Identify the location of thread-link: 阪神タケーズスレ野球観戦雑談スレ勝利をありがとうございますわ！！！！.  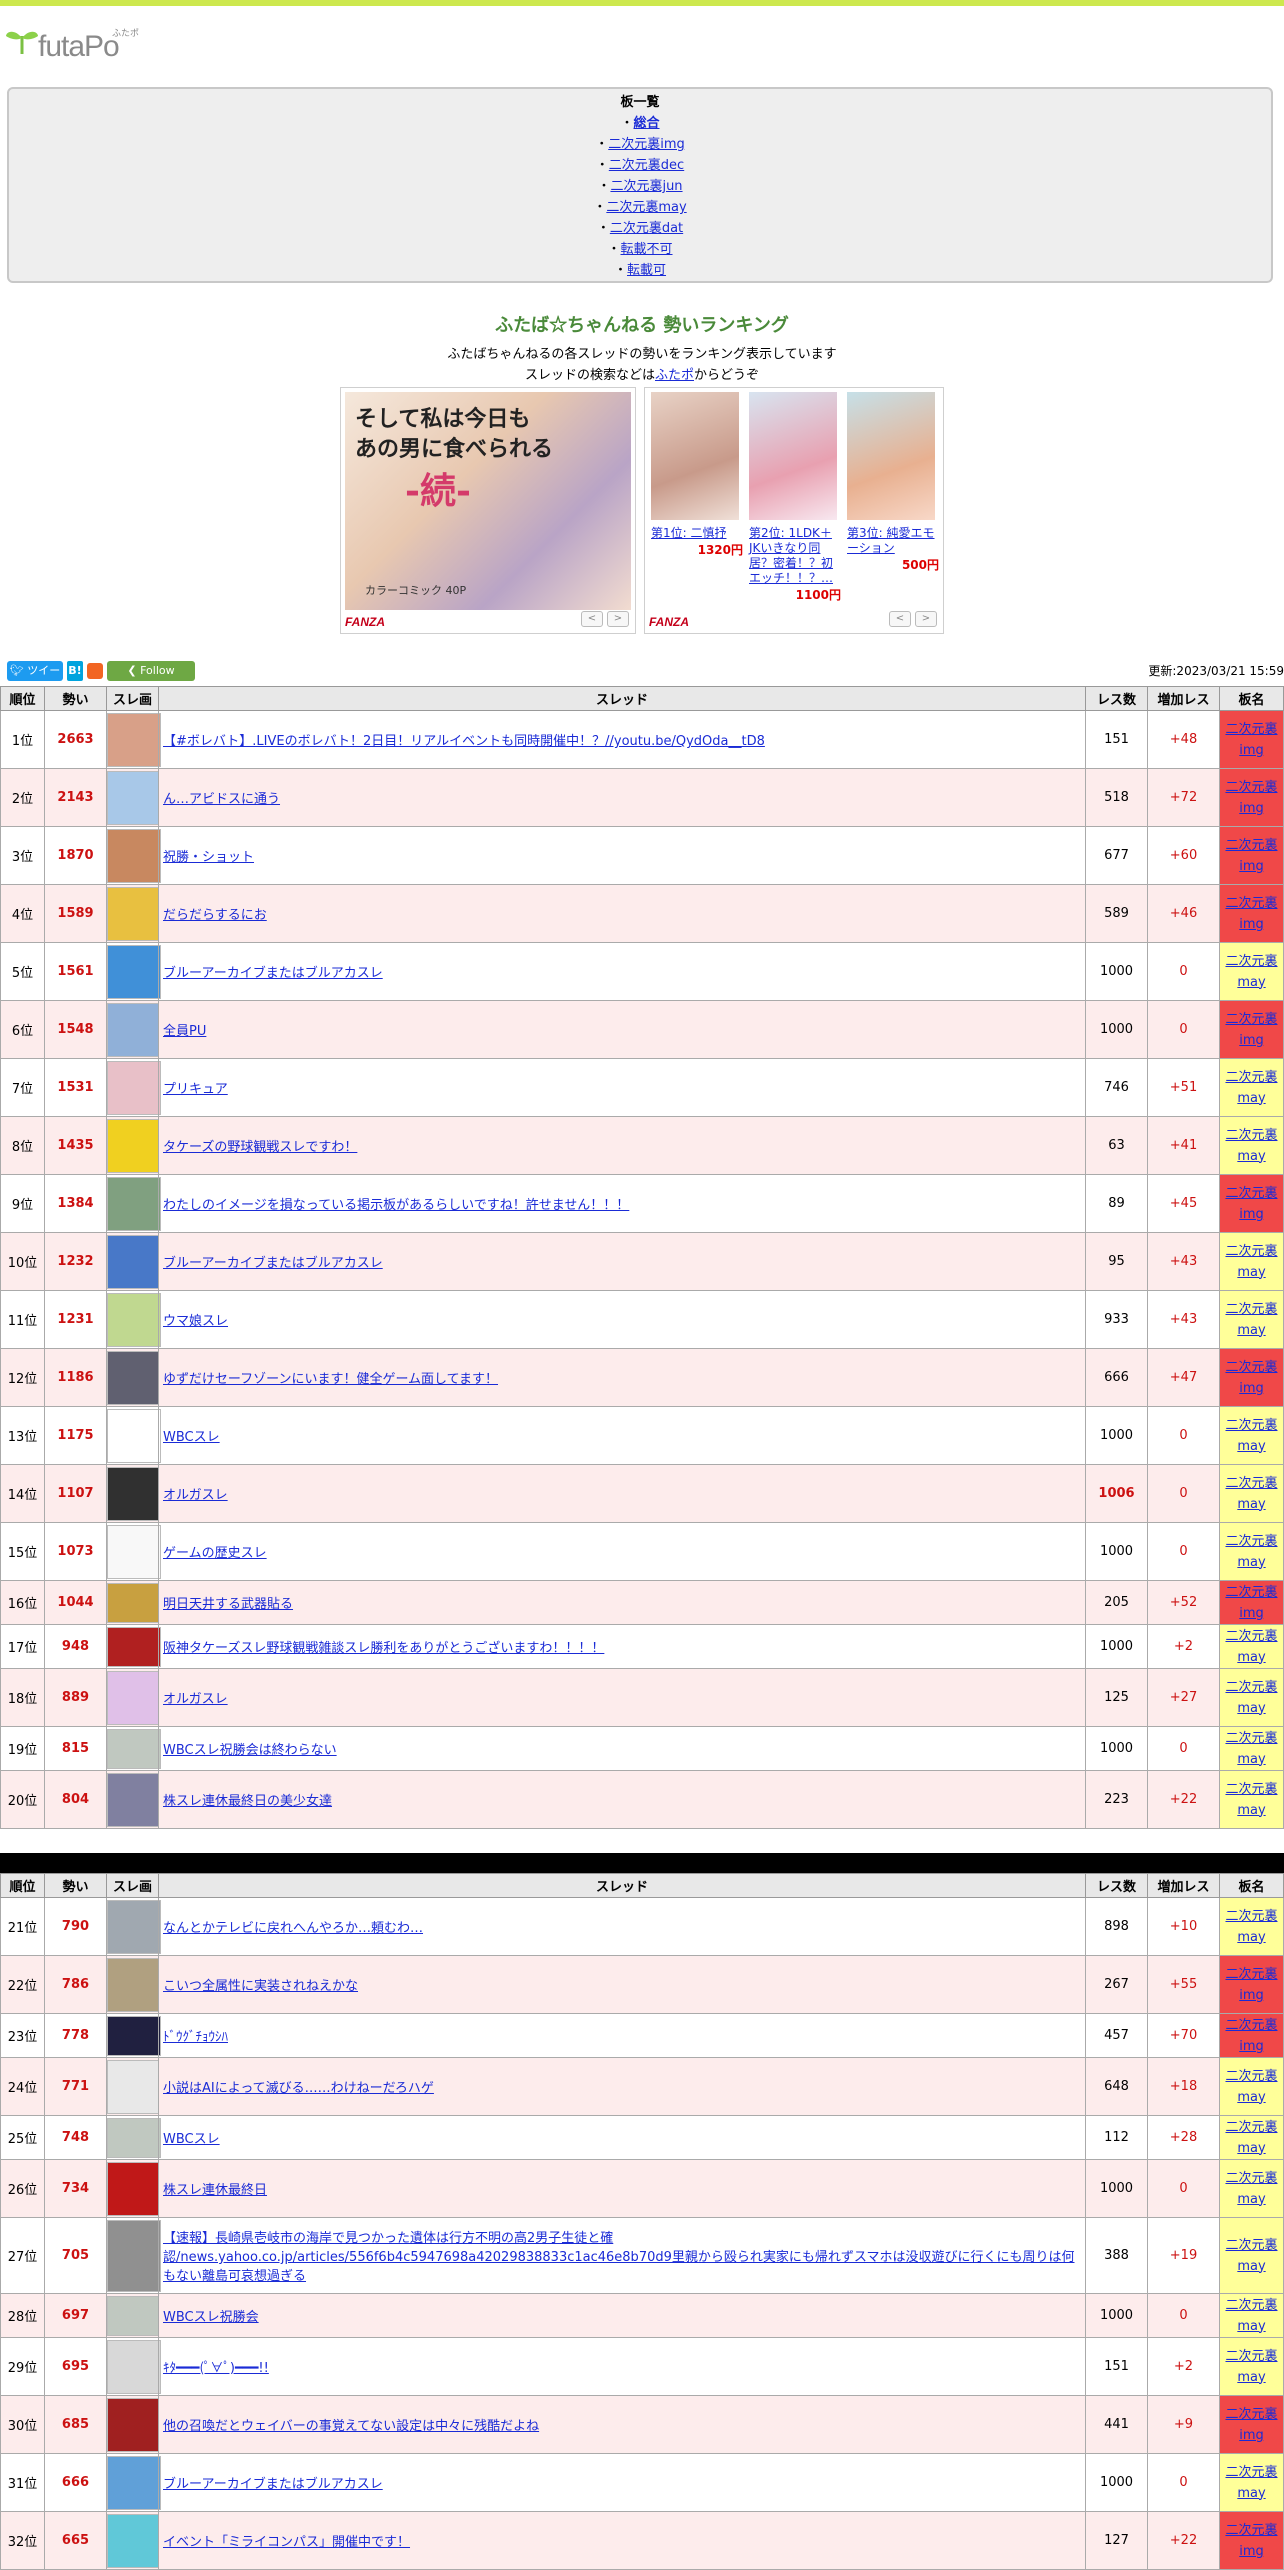
(383, 1648).